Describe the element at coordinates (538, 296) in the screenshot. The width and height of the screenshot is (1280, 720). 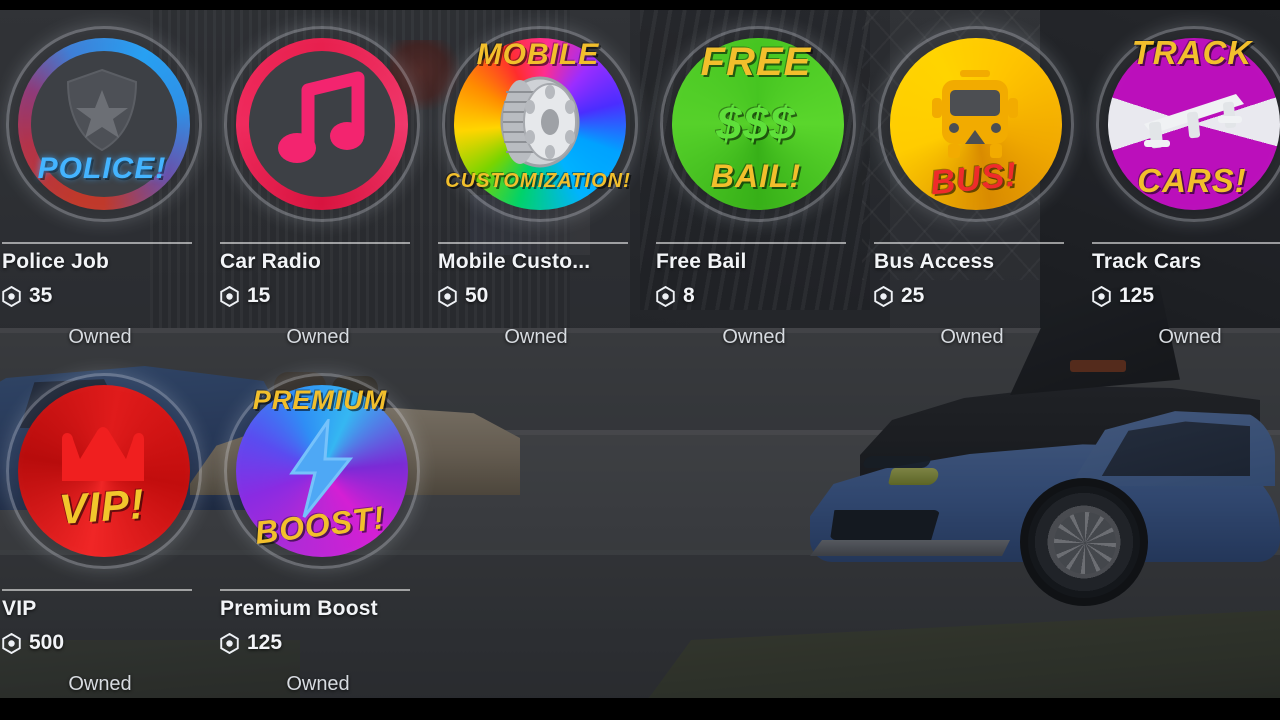
I see `gamepass-price-row: 50` at that location.